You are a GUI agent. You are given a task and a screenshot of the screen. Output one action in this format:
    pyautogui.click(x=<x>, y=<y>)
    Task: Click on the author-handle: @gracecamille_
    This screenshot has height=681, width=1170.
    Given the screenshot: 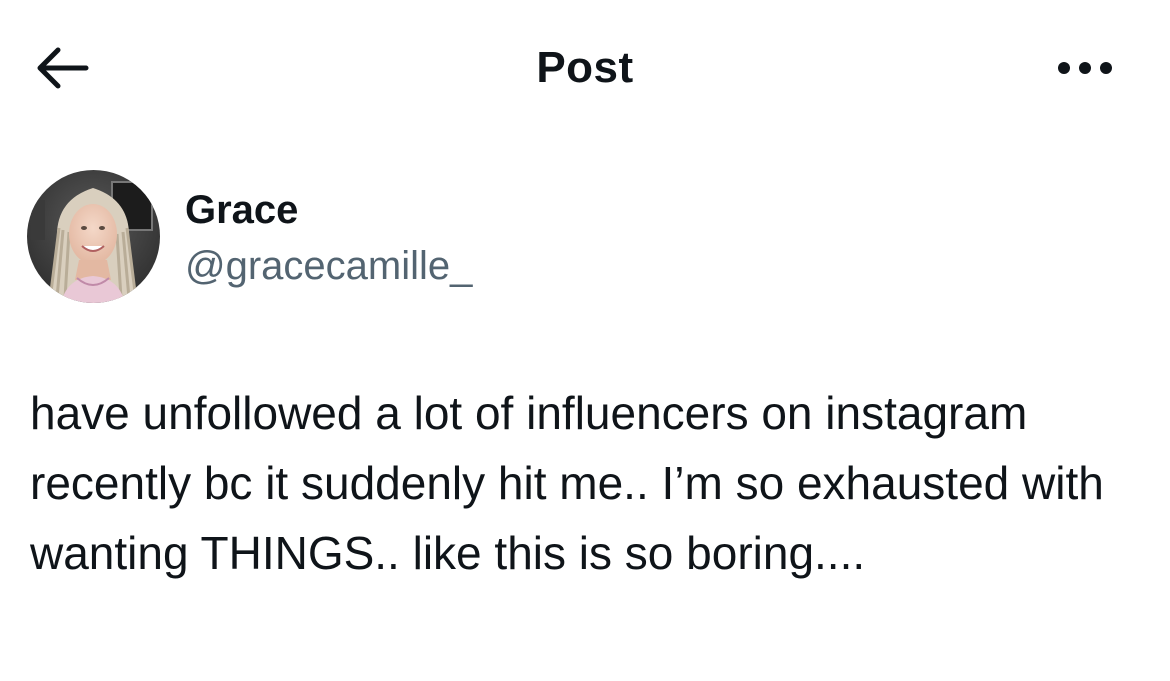 What is the action you would take?
    pyautogui.click(x=328, y=266)
    